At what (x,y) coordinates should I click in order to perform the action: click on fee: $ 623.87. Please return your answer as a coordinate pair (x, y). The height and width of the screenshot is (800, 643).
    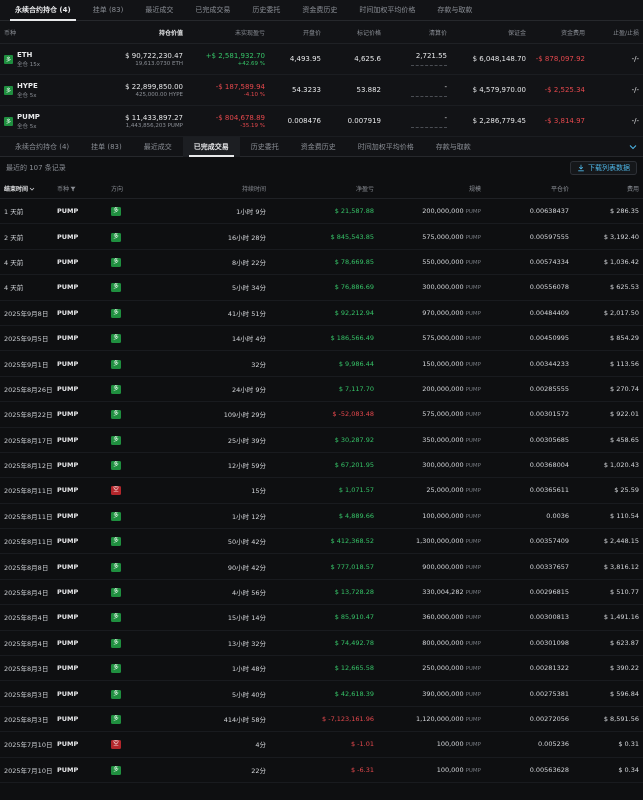
    Looking at the image, I should click on (624, 642).